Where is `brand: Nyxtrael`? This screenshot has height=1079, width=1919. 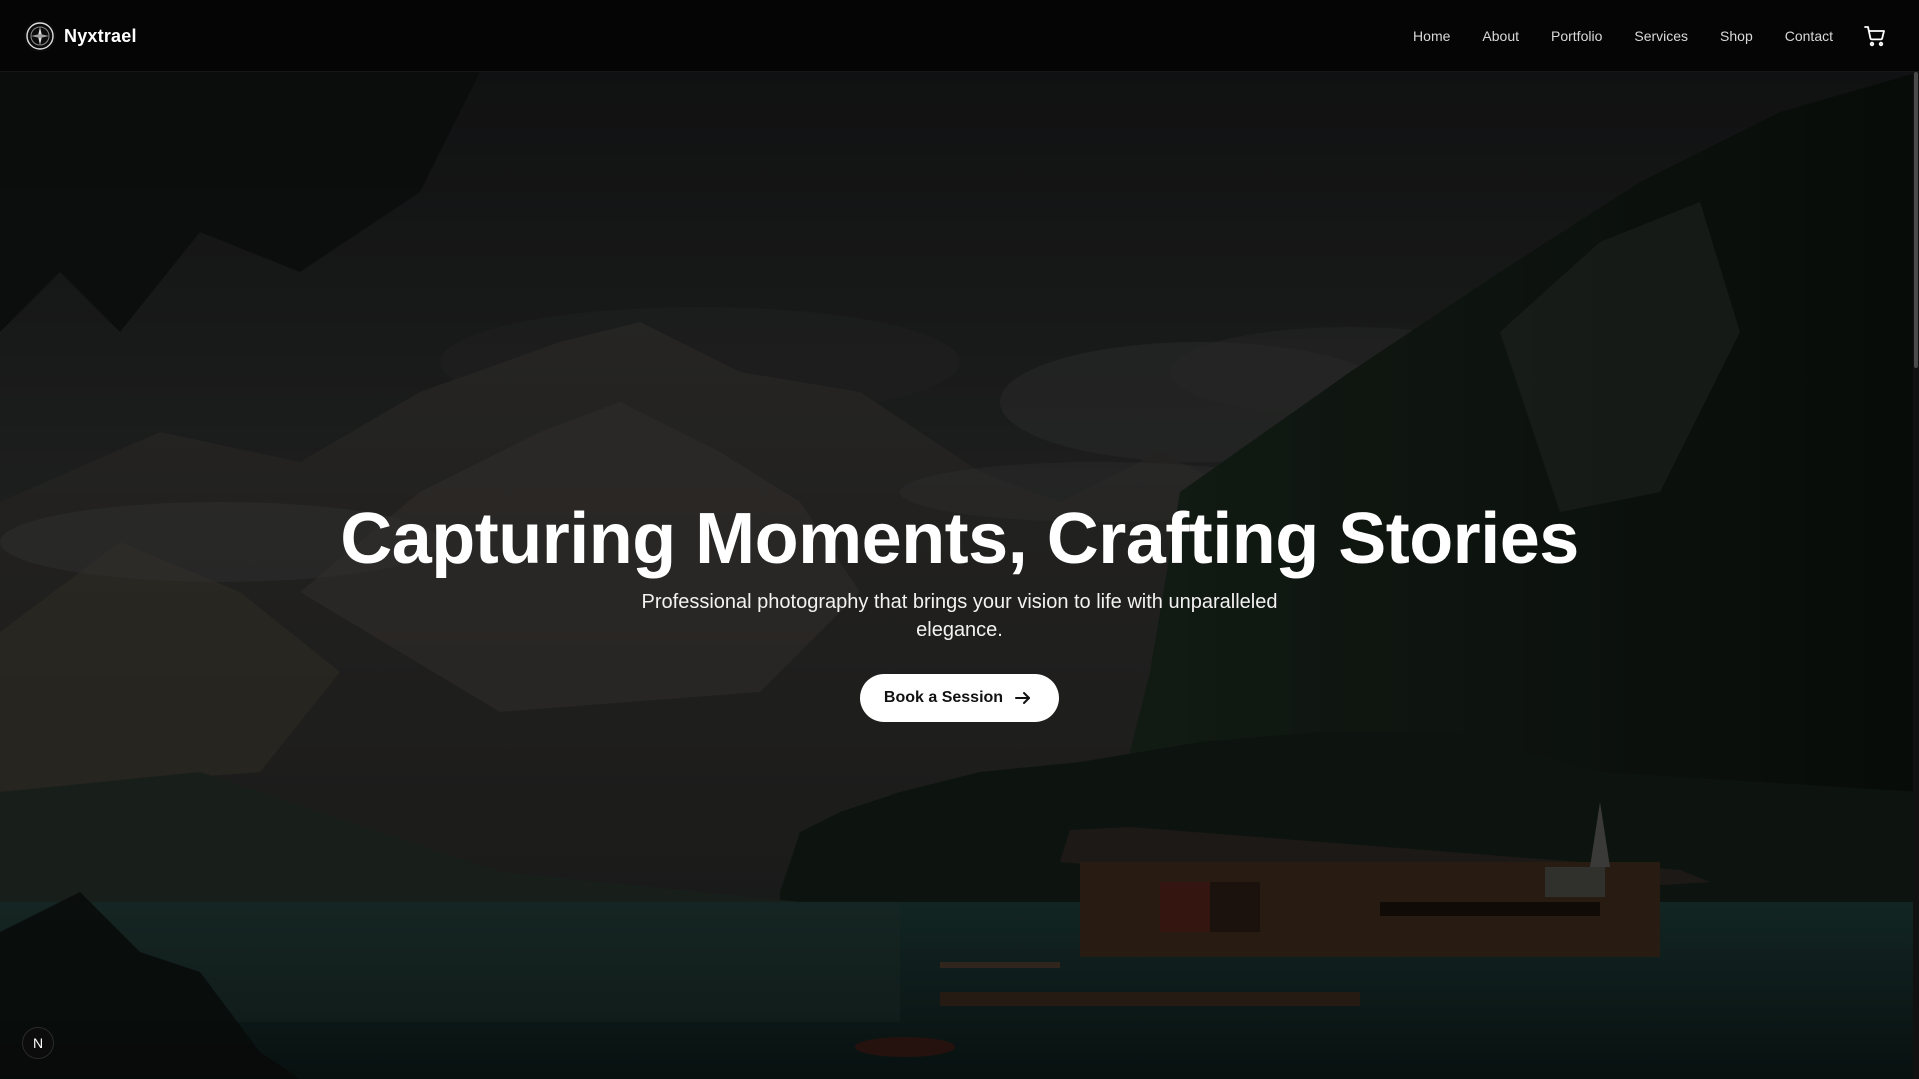 brand: Nyxtrael is located at coordinates (80, 36).